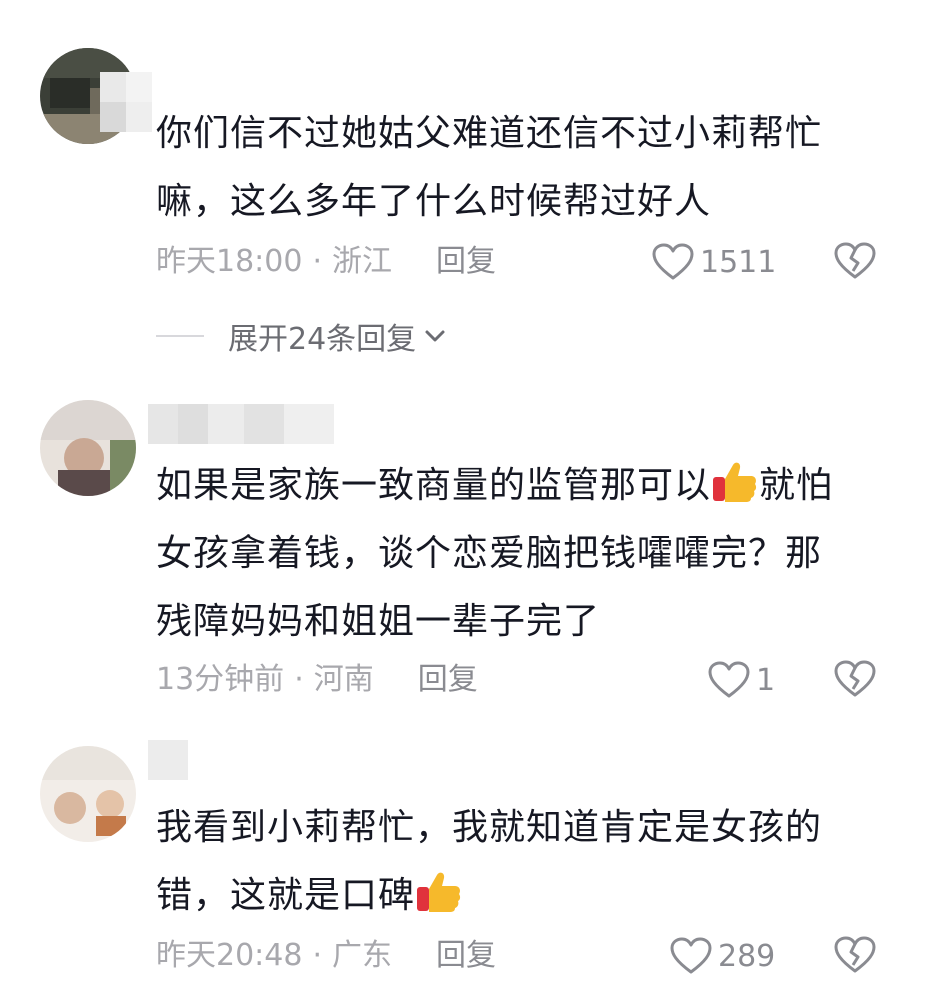 This screenshot has height=1007, width=926. Describe the element at coordinates (378, 621) in the screenshot. I see `comment-text-line: 残障妈妈和姐姐一辈子完了` at that location.